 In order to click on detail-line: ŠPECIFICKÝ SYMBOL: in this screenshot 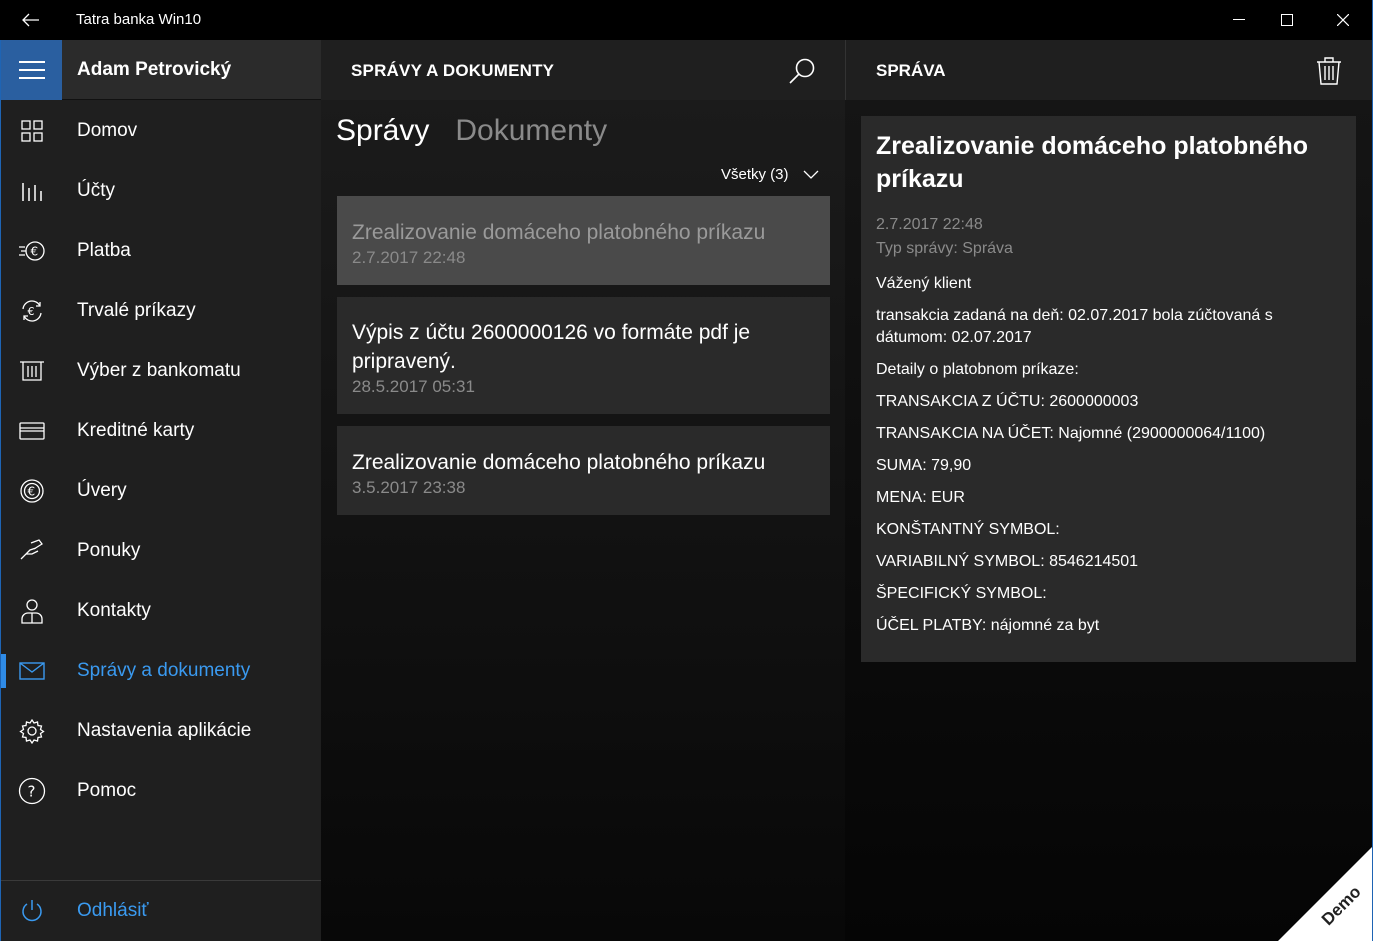, I will do `click(961, 593)`.